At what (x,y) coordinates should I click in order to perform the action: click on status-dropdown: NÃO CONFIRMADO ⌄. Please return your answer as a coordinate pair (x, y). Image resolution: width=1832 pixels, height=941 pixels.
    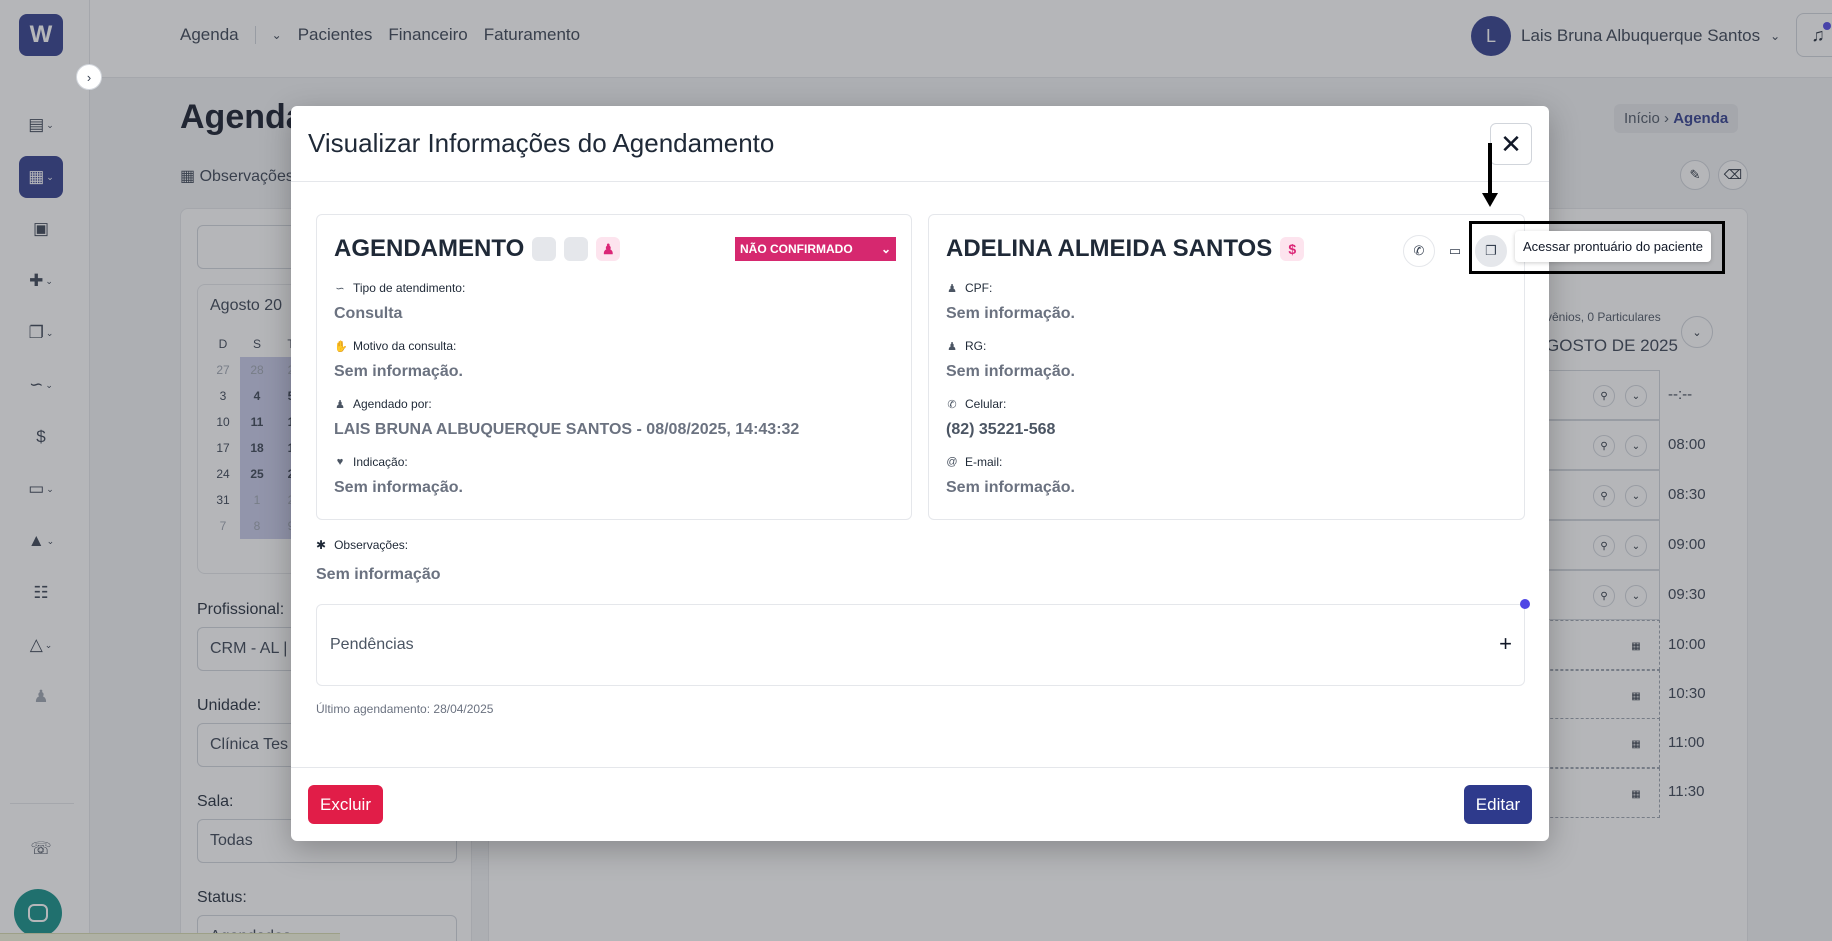
    Looking at the image, I should click on (815, 249).